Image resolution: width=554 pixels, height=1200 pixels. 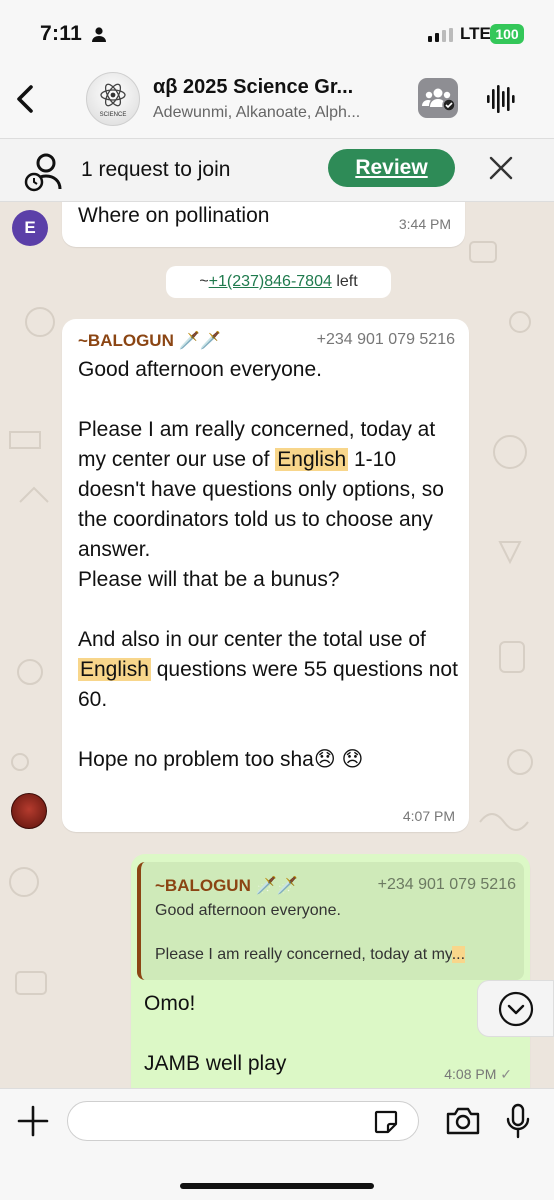 I want to click on sender-phone: +234 901 079 5216, so click(x=386, y=340).